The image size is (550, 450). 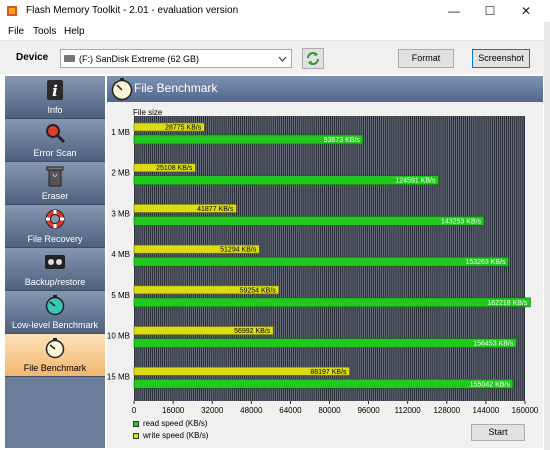 I want to click on chevron-down-icon, so click(x=282, y=59).